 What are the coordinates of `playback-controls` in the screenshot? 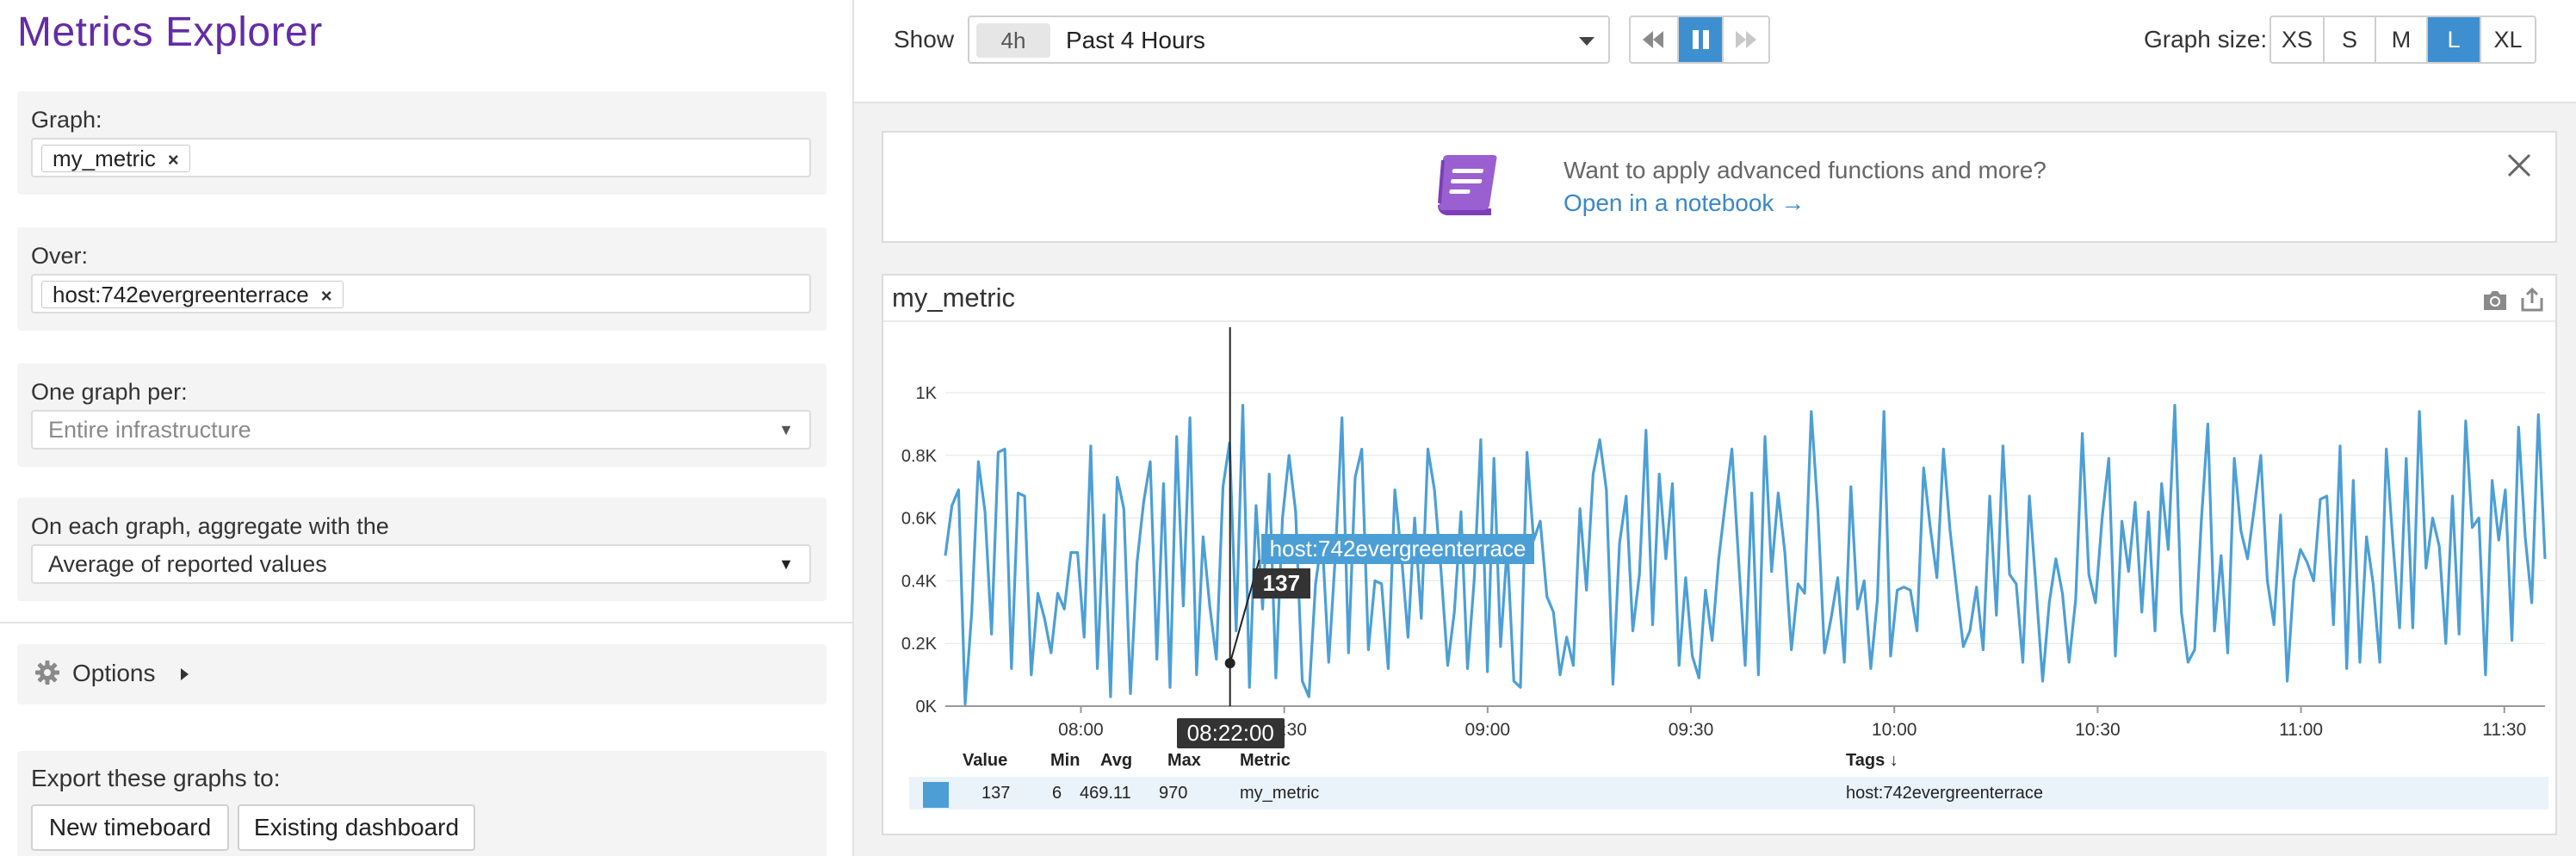 It's located at (1700, 40).